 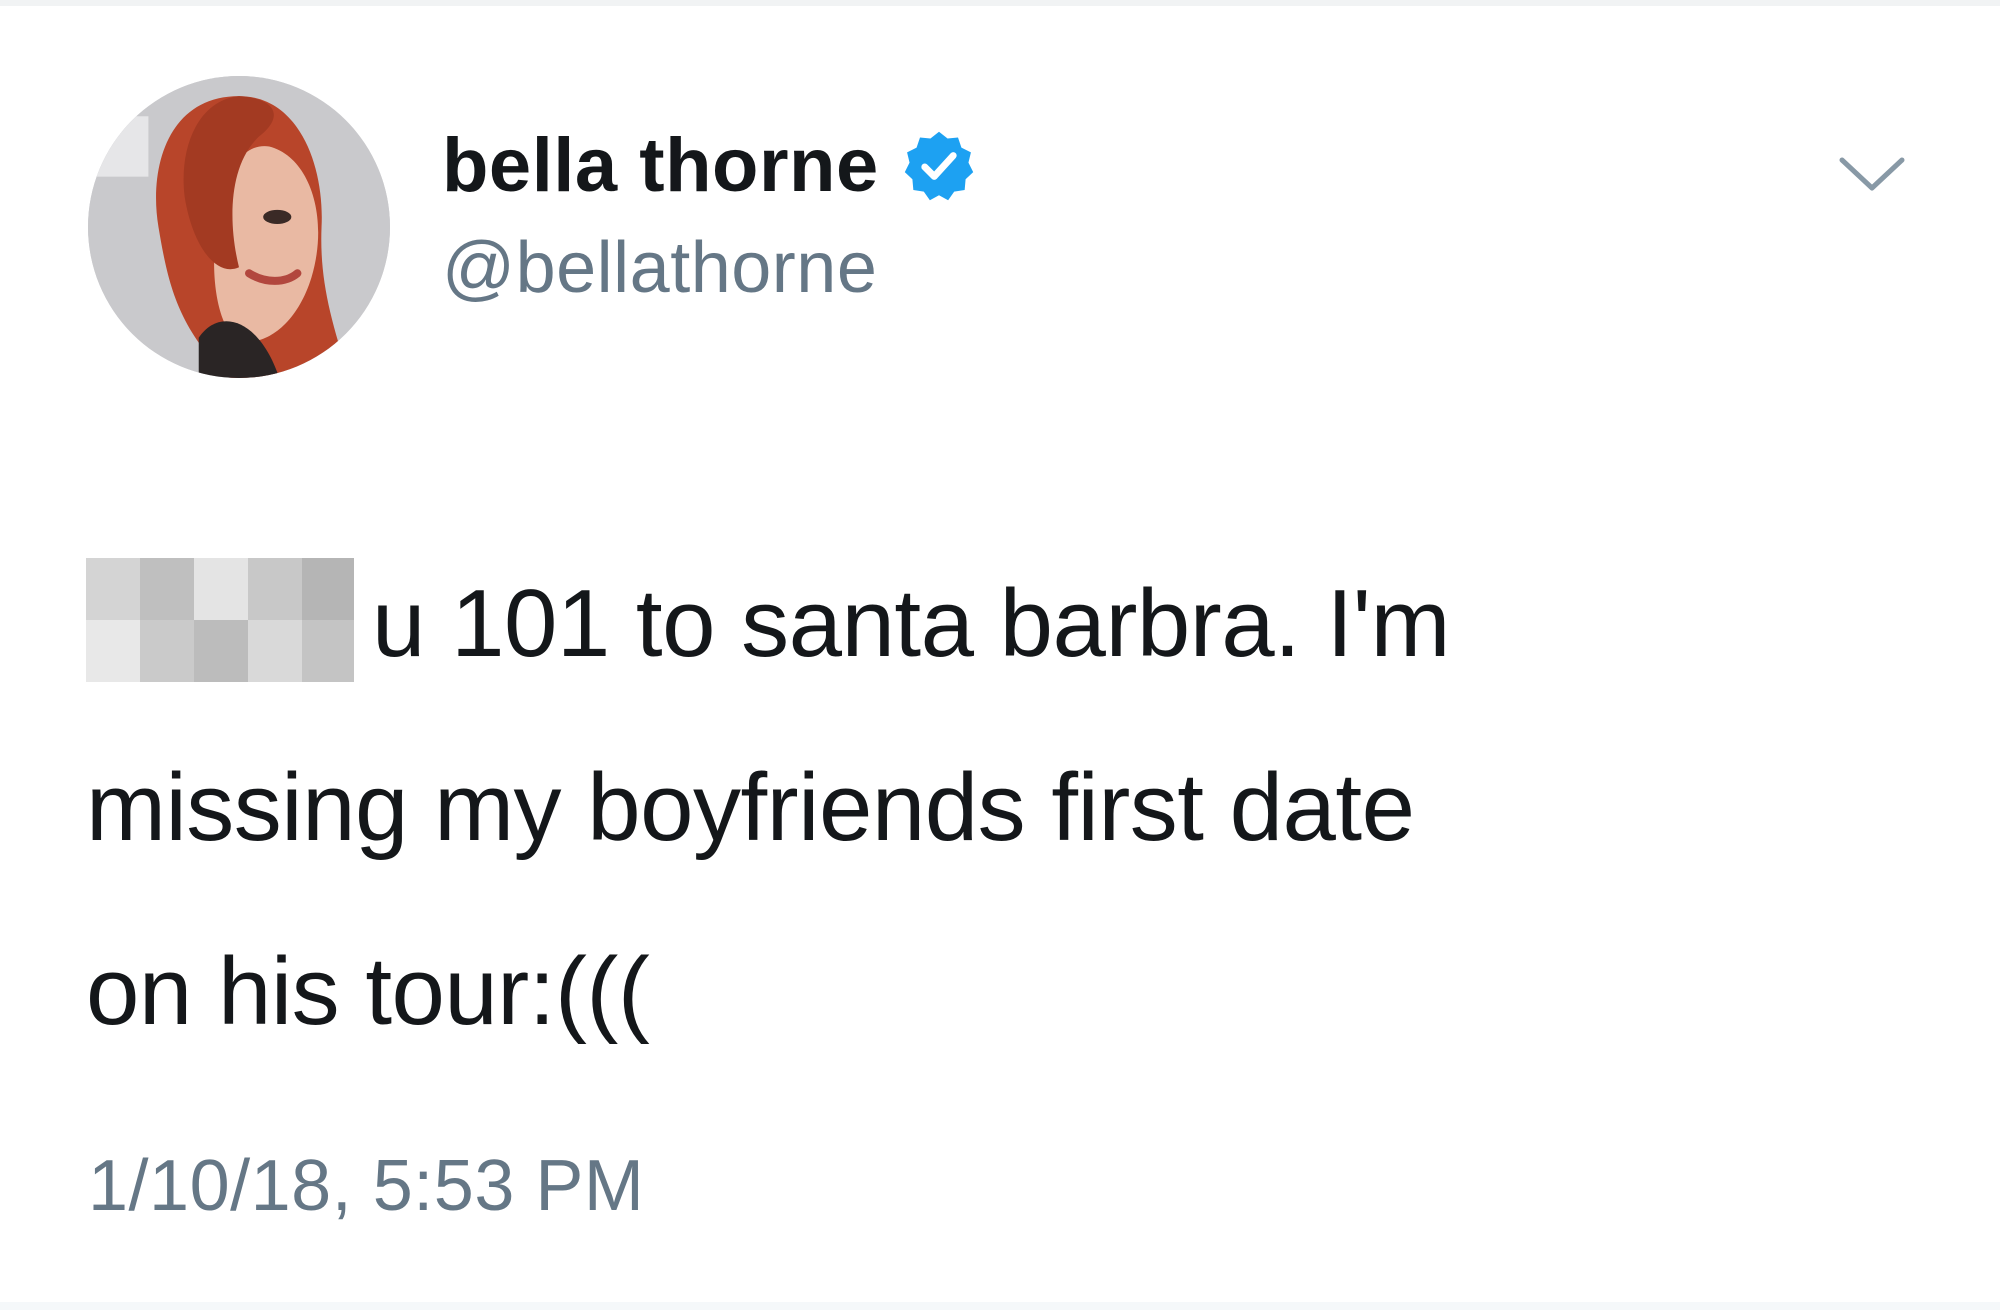 What do you see at coordinates (660, 166) in the screenshot?
I see `display-name: bella thorne` at bounding box center [660, 166].